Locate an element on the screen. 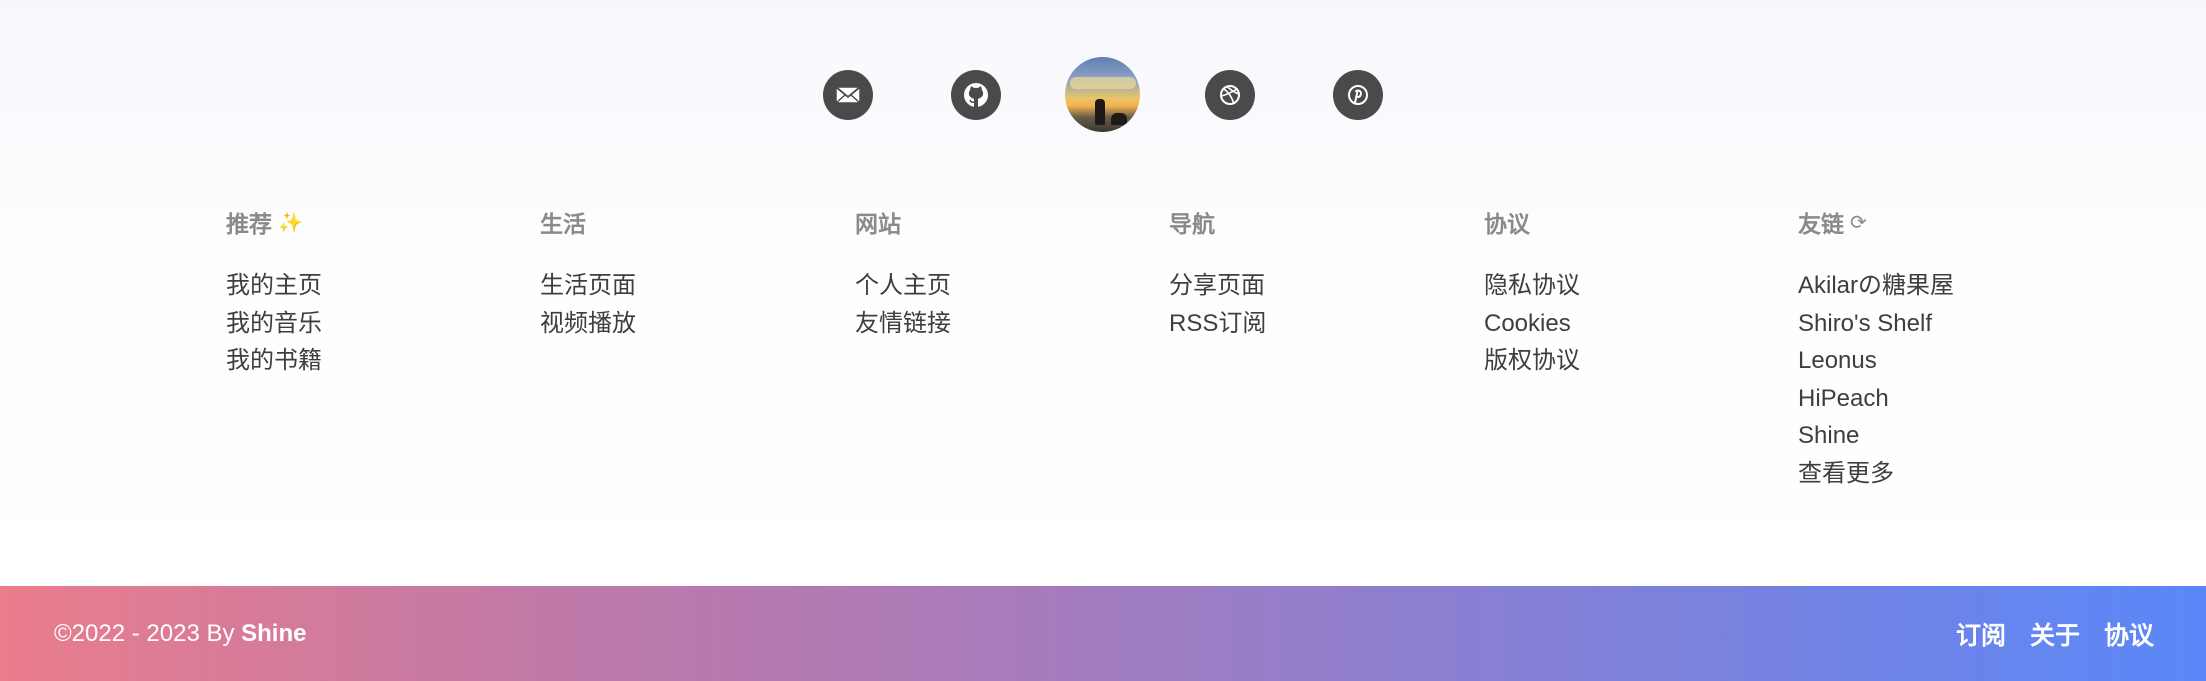  dribbble-glyph is located at coordinates (1230, 95).